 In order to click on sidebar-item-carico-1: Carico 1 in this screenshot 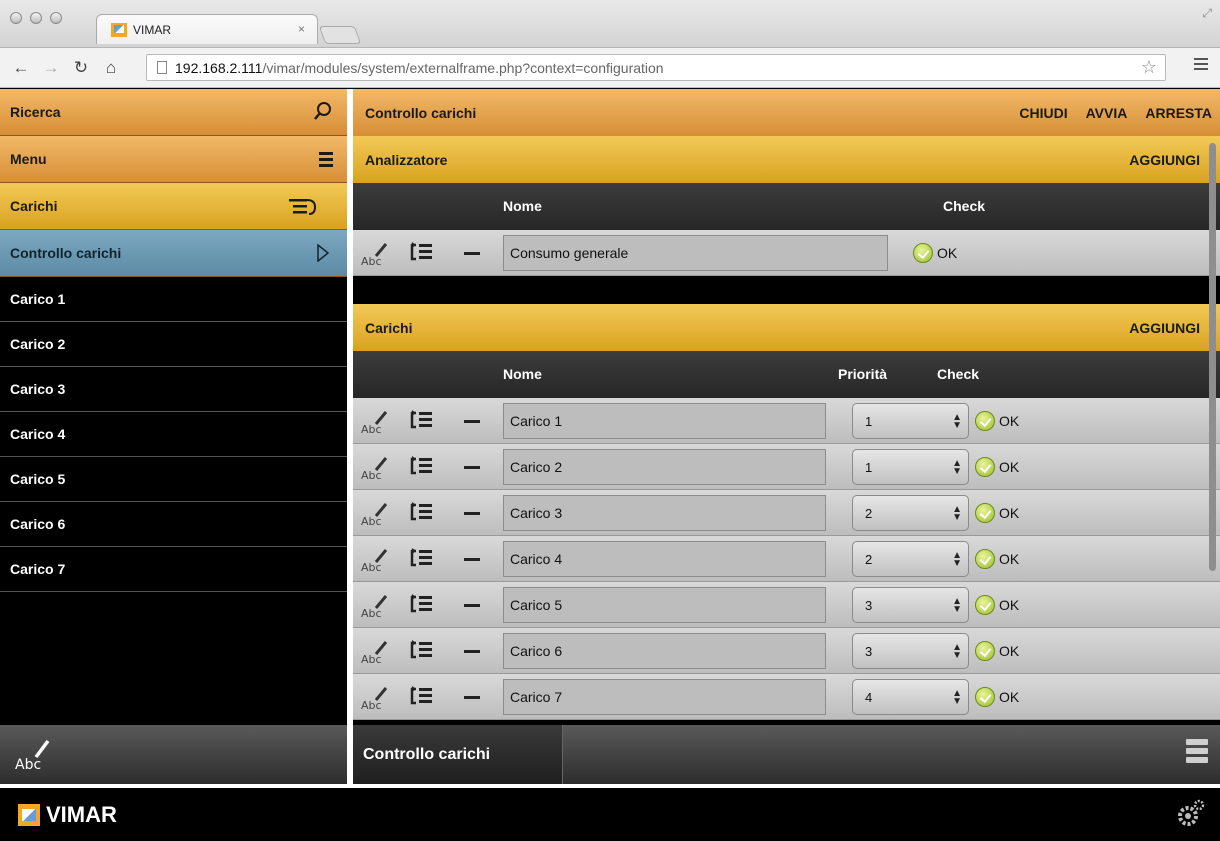, I will do `click(173, 299)`.